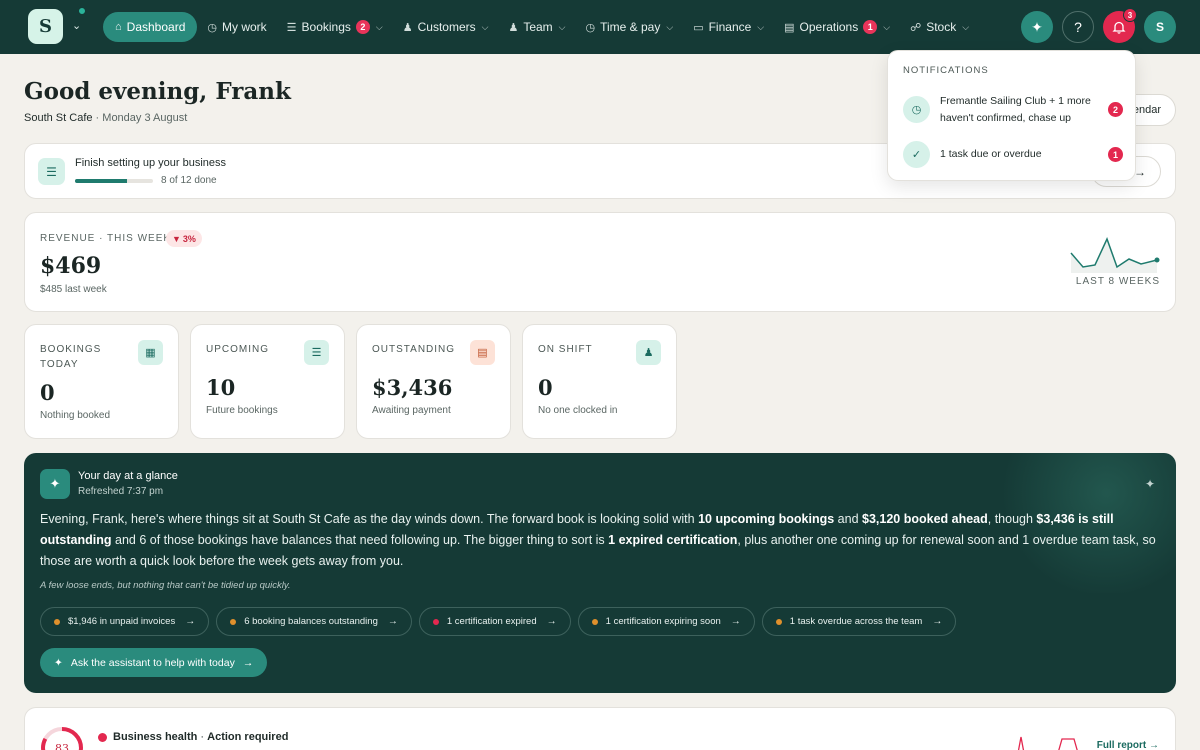 Image resolution: width=1200 pixels, height=750 pixels. I want to click on stat-card-upcoming: UPCOMING ☰ 10 Future bookings, so click(267, 381).